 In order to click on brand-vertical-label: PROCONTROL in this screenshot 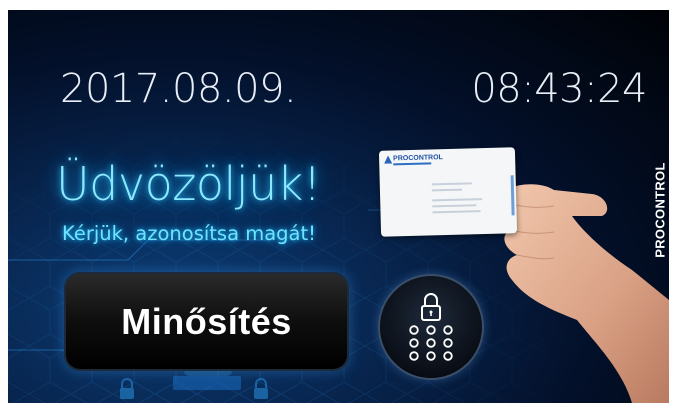, I will do `click(657, 210)`.